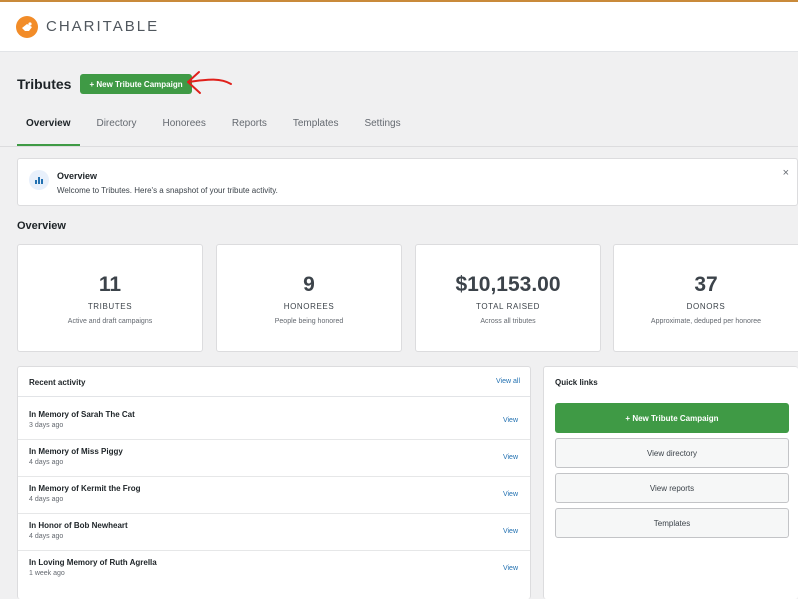  Describe the element at coordinates (46, 425) in the screenshot. I see `activity-time: 3 days ago` at that location.